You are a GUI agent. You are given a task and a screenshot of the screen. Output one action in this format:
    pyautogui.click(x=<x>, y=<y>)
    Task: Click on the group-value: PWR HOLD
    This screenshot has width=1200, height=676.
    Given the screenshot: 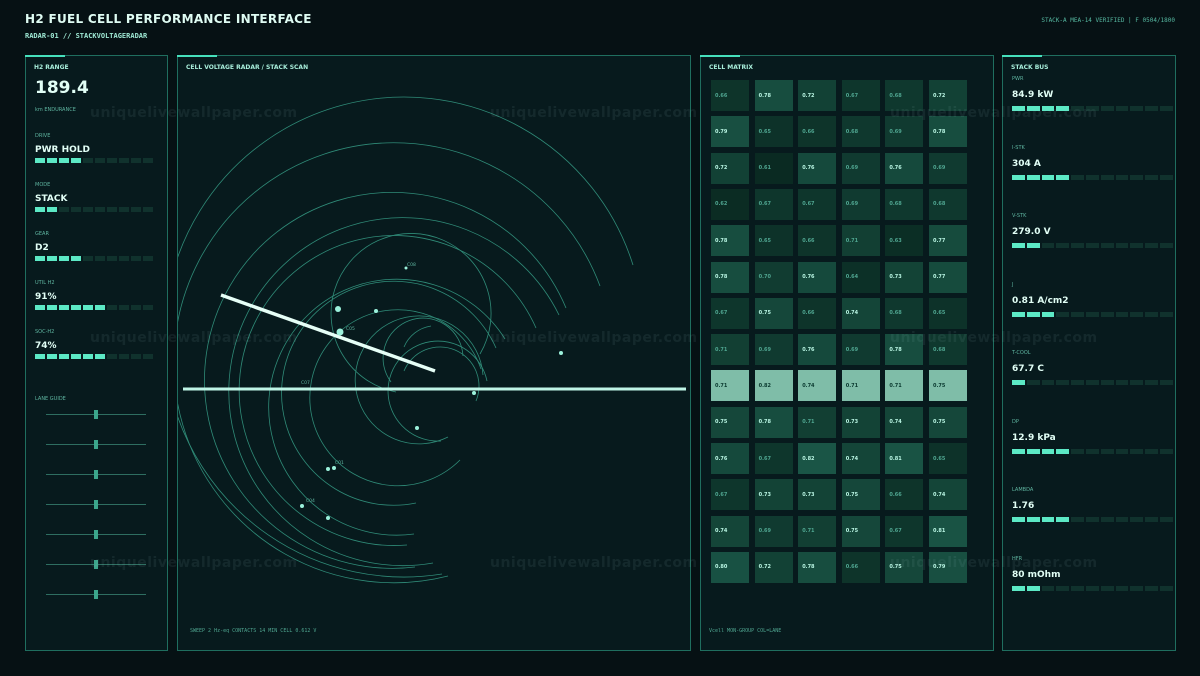 What is the action you would take?
    pyautogui.click(x=62, y=150)
    